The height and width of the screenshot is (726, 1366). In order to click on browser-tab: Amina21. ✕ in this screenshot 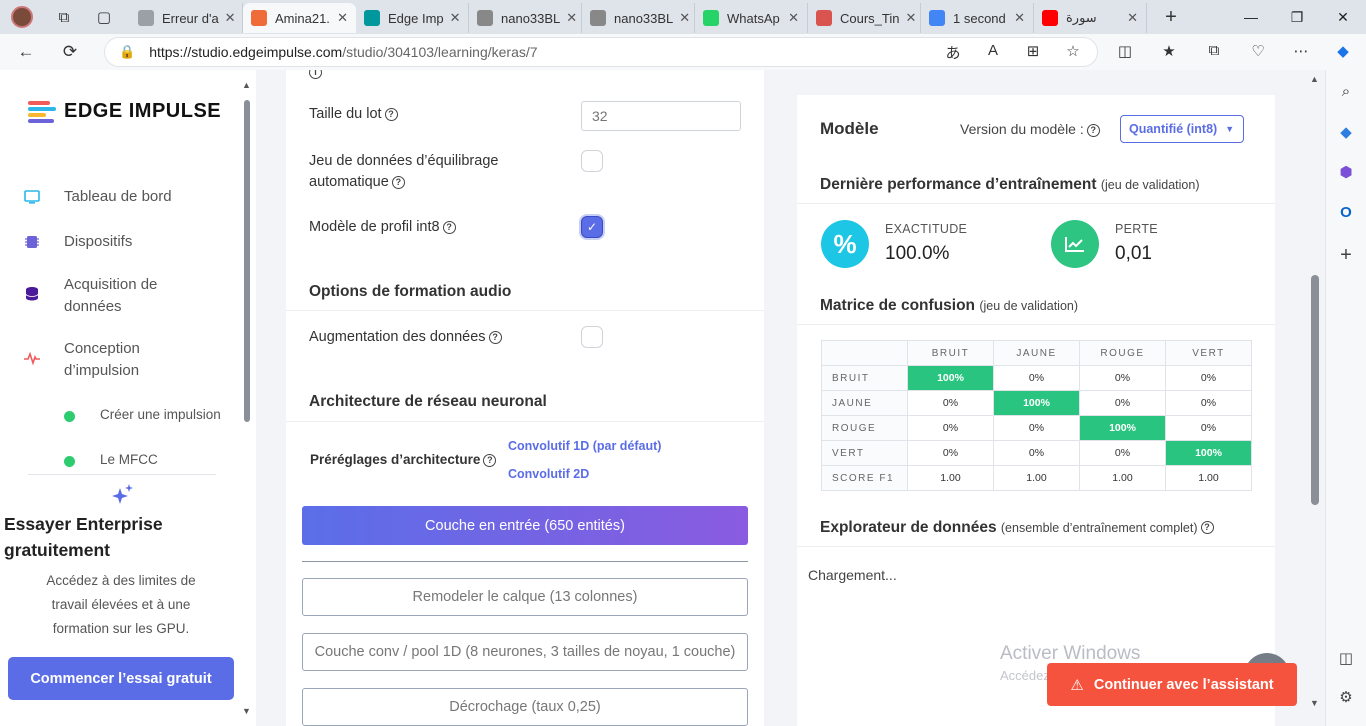, I will do `click(299, 18)`.